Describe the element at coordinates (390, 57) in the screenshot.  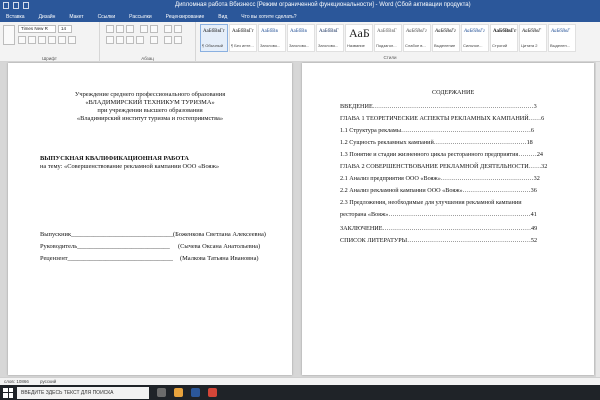
I see `styles-group-label: Стили` at that location.